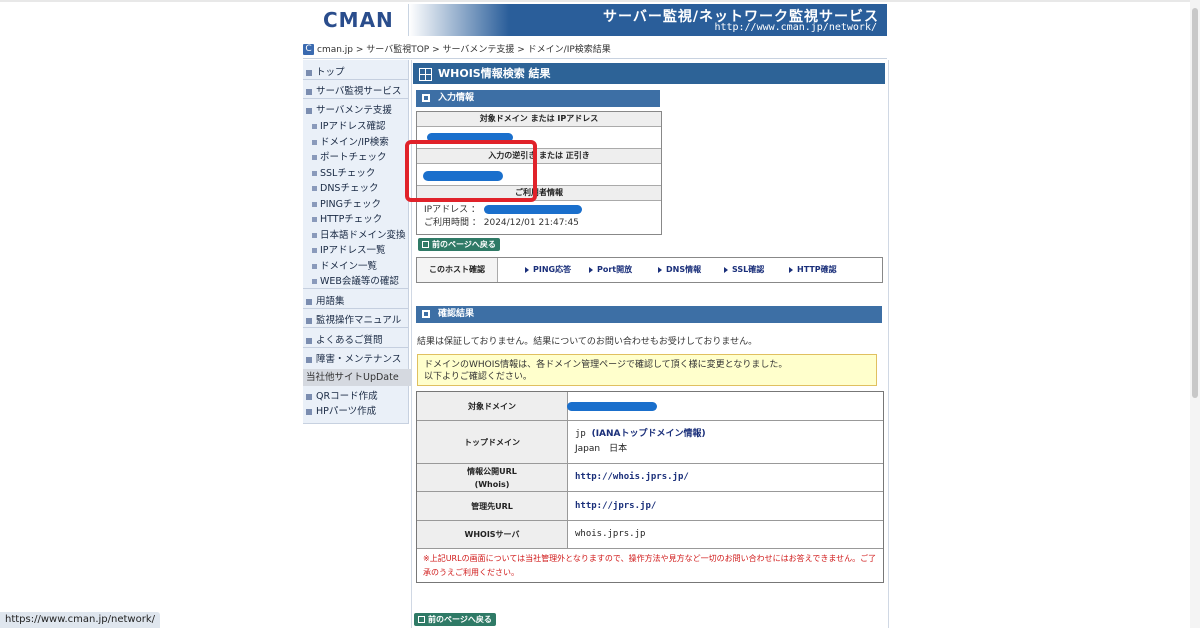 The height and width of the screenshot is (628, 1200). I want to click on cman-logo: CMAN, so click(358, 20).